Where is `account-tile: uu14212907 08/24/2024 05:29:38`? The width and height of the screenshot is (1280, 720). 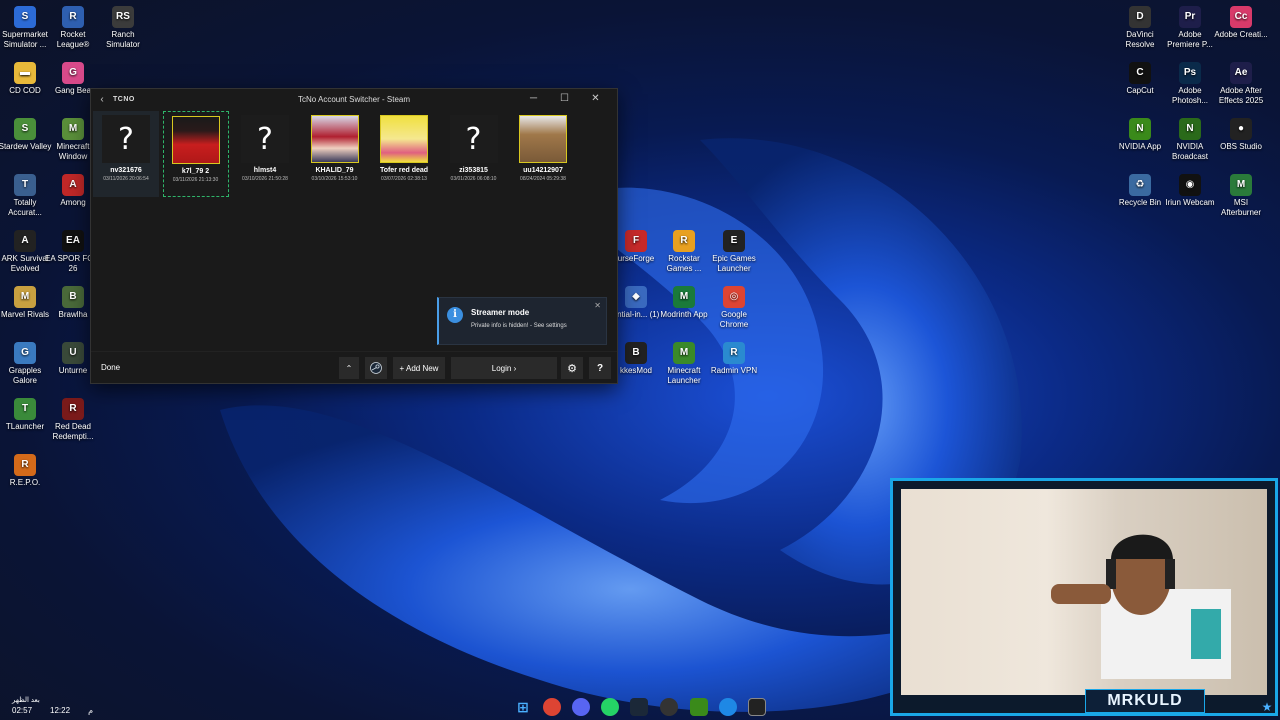 account-tile: uu14212907 08/24/2024 05:29:38 is located at coordinates (543, 154).